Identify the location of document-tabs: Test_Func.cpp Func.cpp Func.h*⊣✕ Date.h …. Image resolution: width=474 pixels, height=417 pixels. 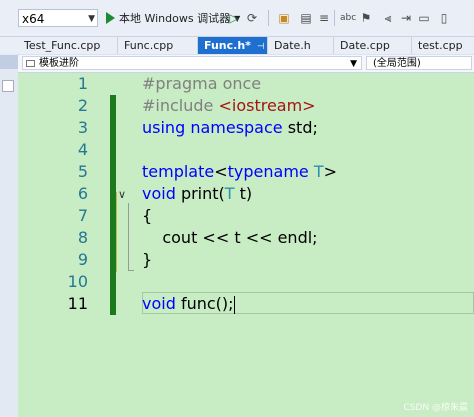
(237, 45).